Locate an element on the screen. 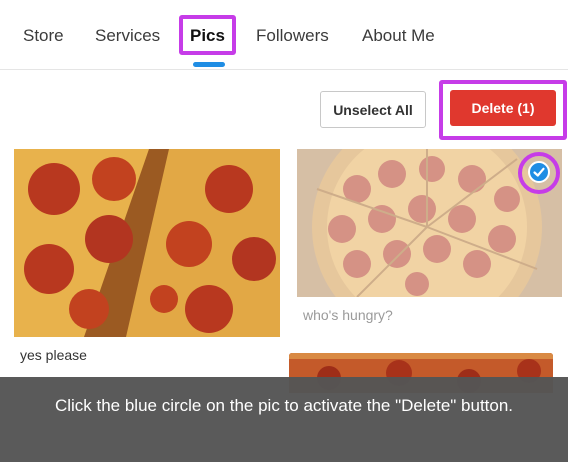  delete-button: Delete (1) is located at coordinates (503, 108).